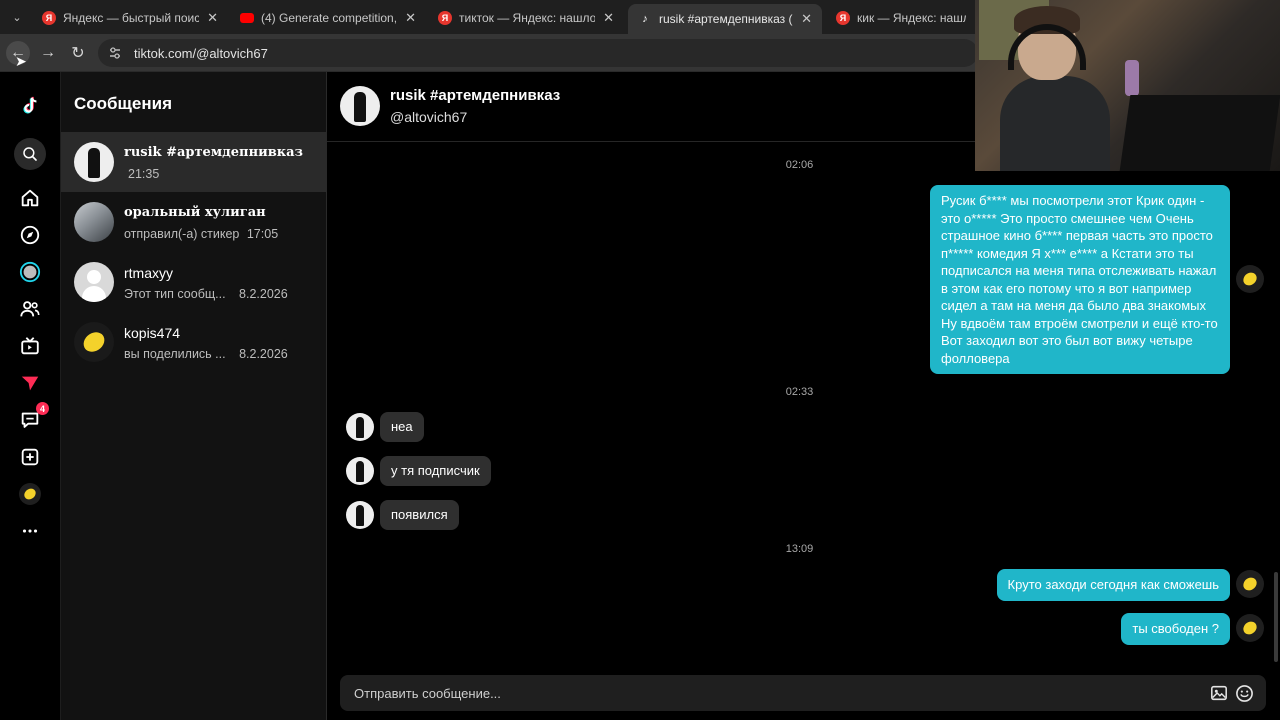 The image size is (1280, 720). I want to click on conversation-meta: 21:35, so click(141, 174).